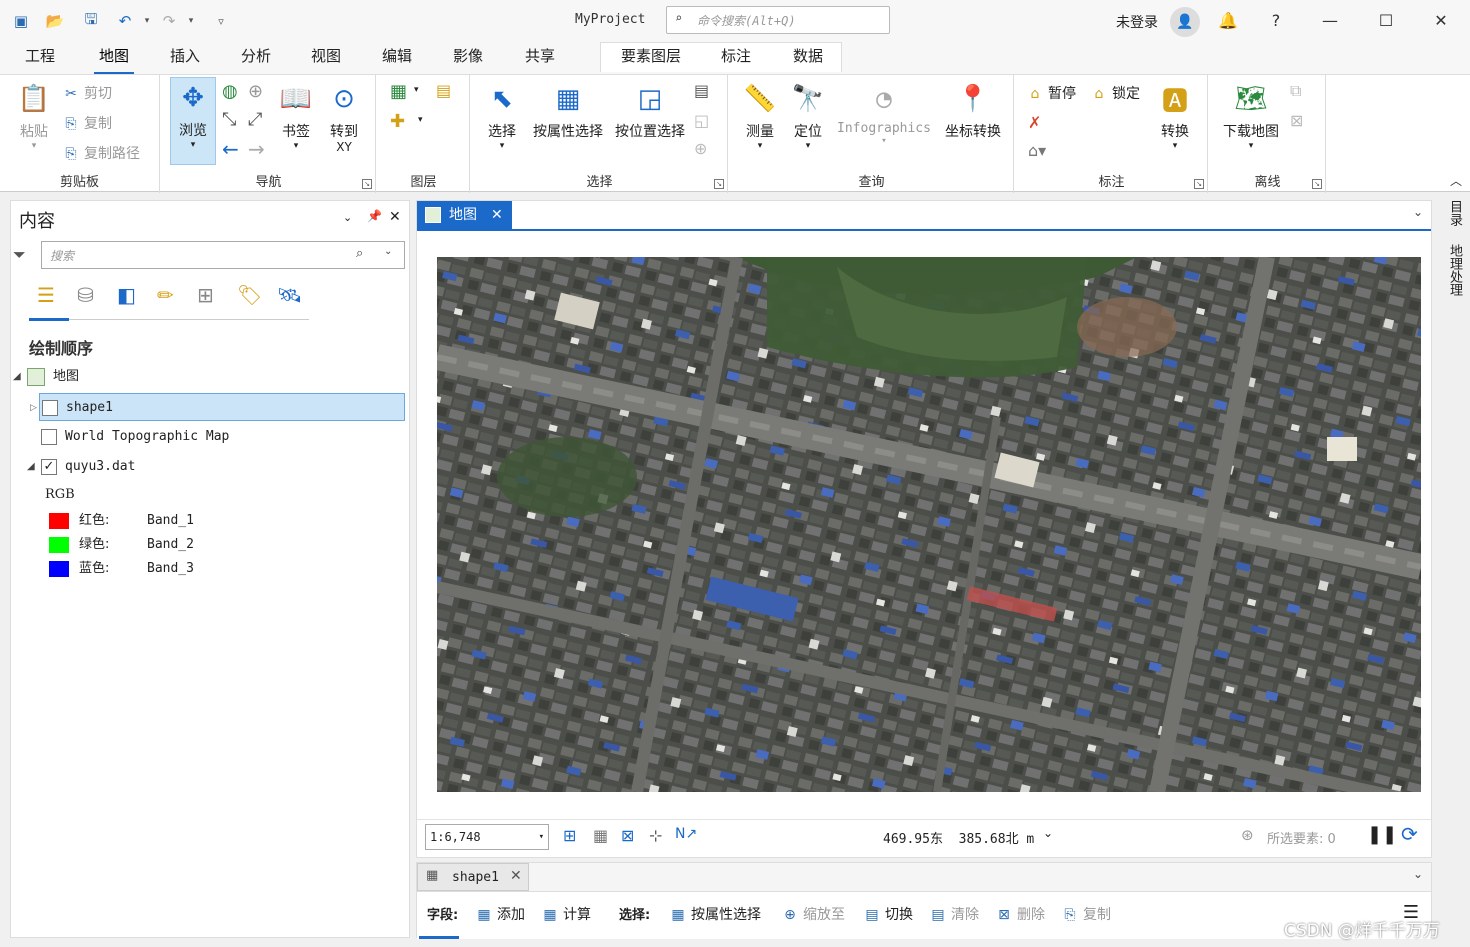  Describe the element at coordinates (1086, 914) in the screenshot. I see `copy-selected-button: ⎘ 复制` at that location.